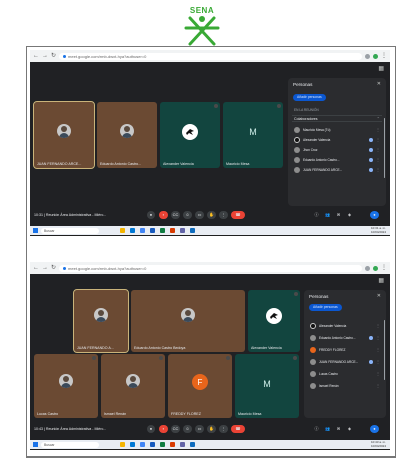 This screenshot has width=402, height=464. What do you see at coordinates (66, 386) in the screenshot?
I see `participant-tile: Lucas Castro` at bounding box center [66, 386].